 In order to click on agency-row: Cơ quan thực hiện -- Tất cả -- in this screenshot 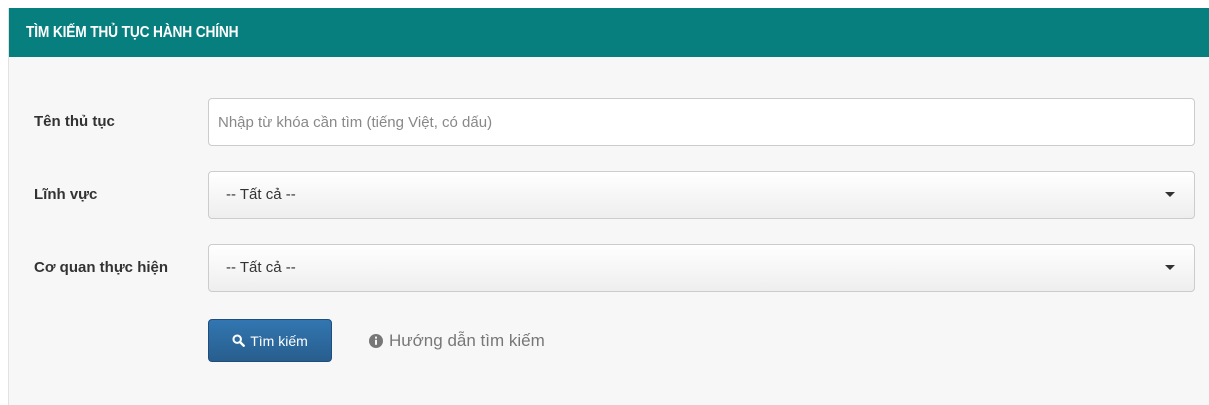, I will do `click(609, 268)`.